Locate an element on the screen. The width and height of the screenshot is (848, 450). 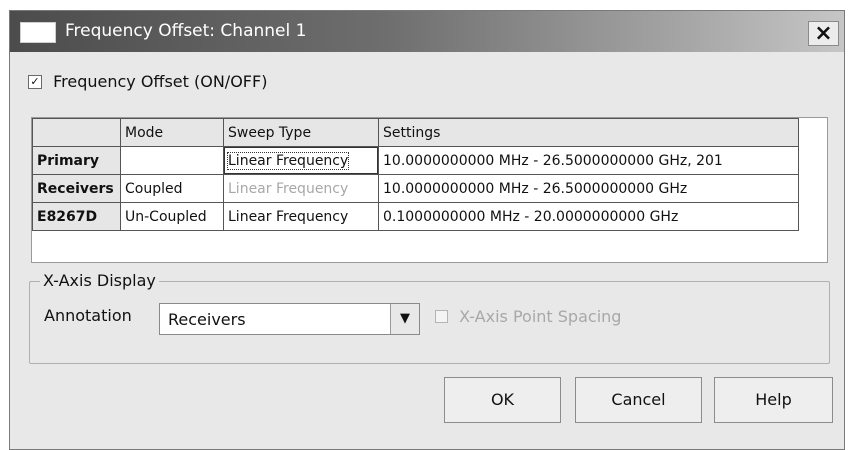
column-header-settings: Settings is located at coordinates (588, 132).